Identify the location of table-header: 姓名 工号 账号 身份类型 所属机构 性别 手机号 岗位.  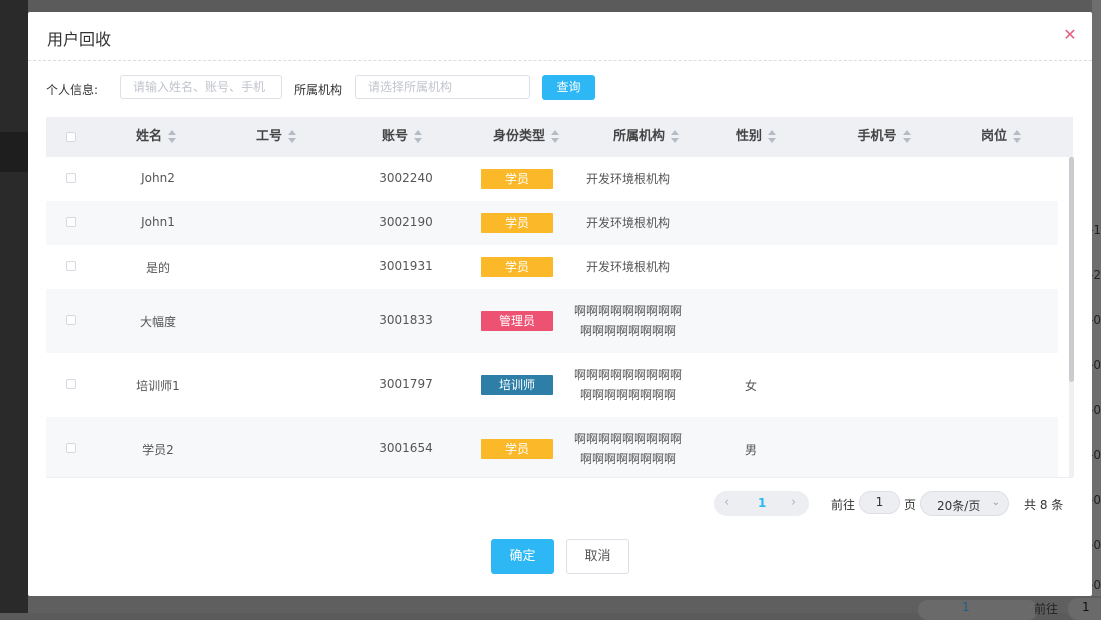
(559, 137).